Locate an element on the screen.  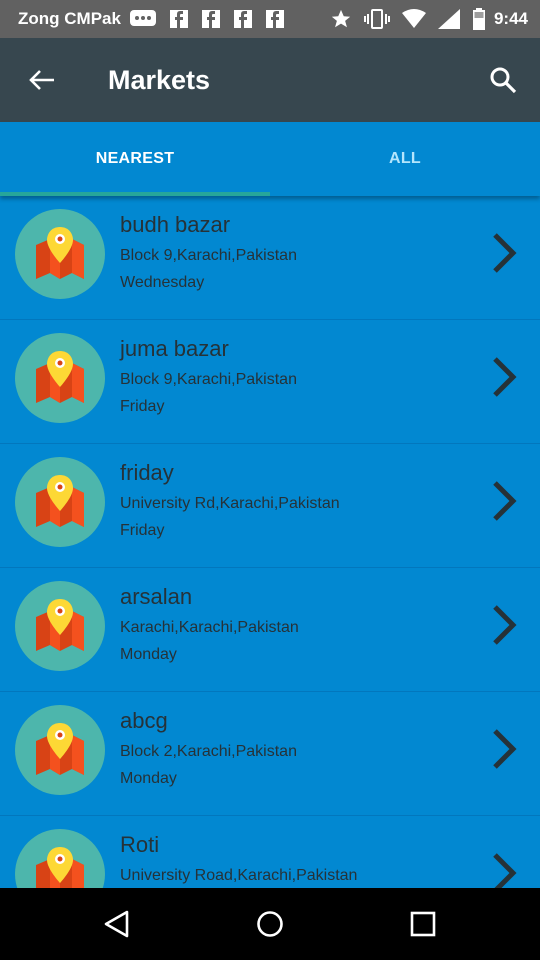
status-bar: Zong CMPak 9:44 is located at coordinates (270, 19).